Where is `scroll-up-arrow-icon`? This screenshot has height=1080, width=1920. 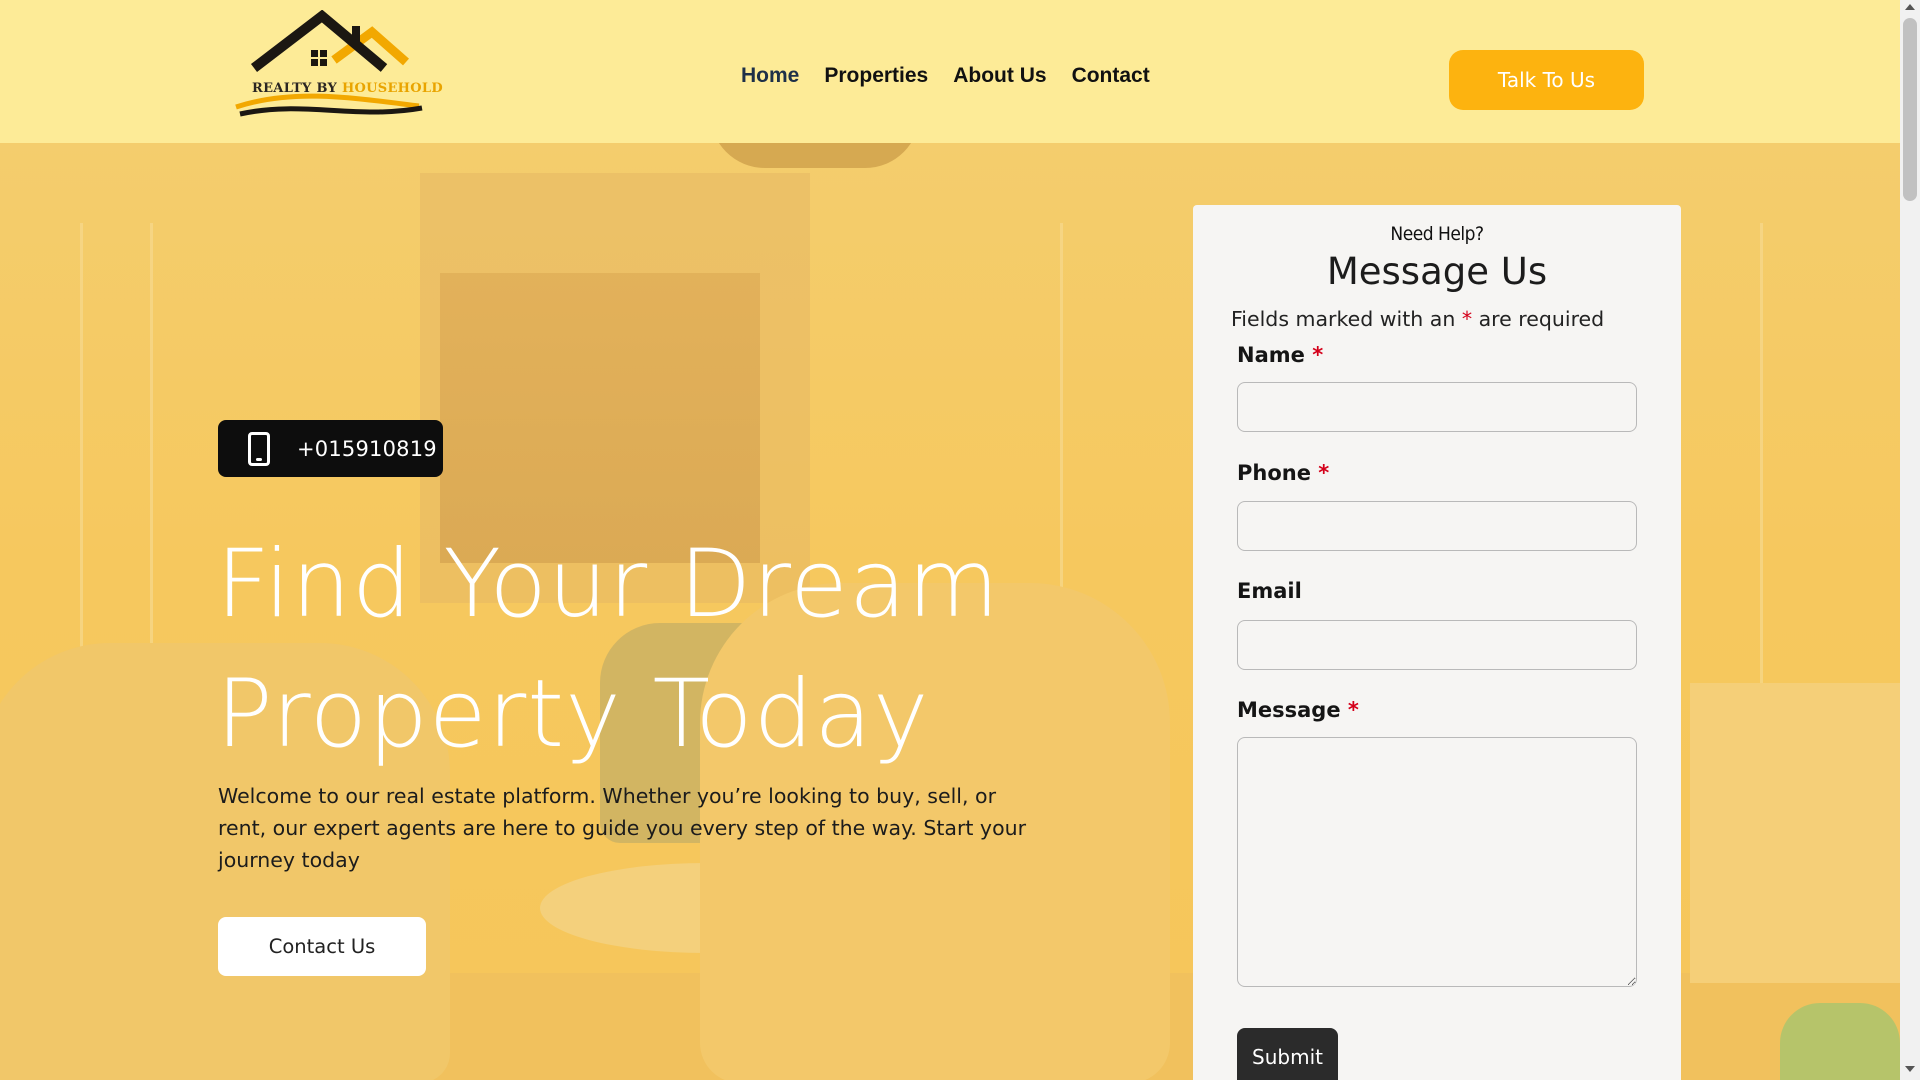
scroll-up-arrow-icon is located at coordinates (1910, 7).